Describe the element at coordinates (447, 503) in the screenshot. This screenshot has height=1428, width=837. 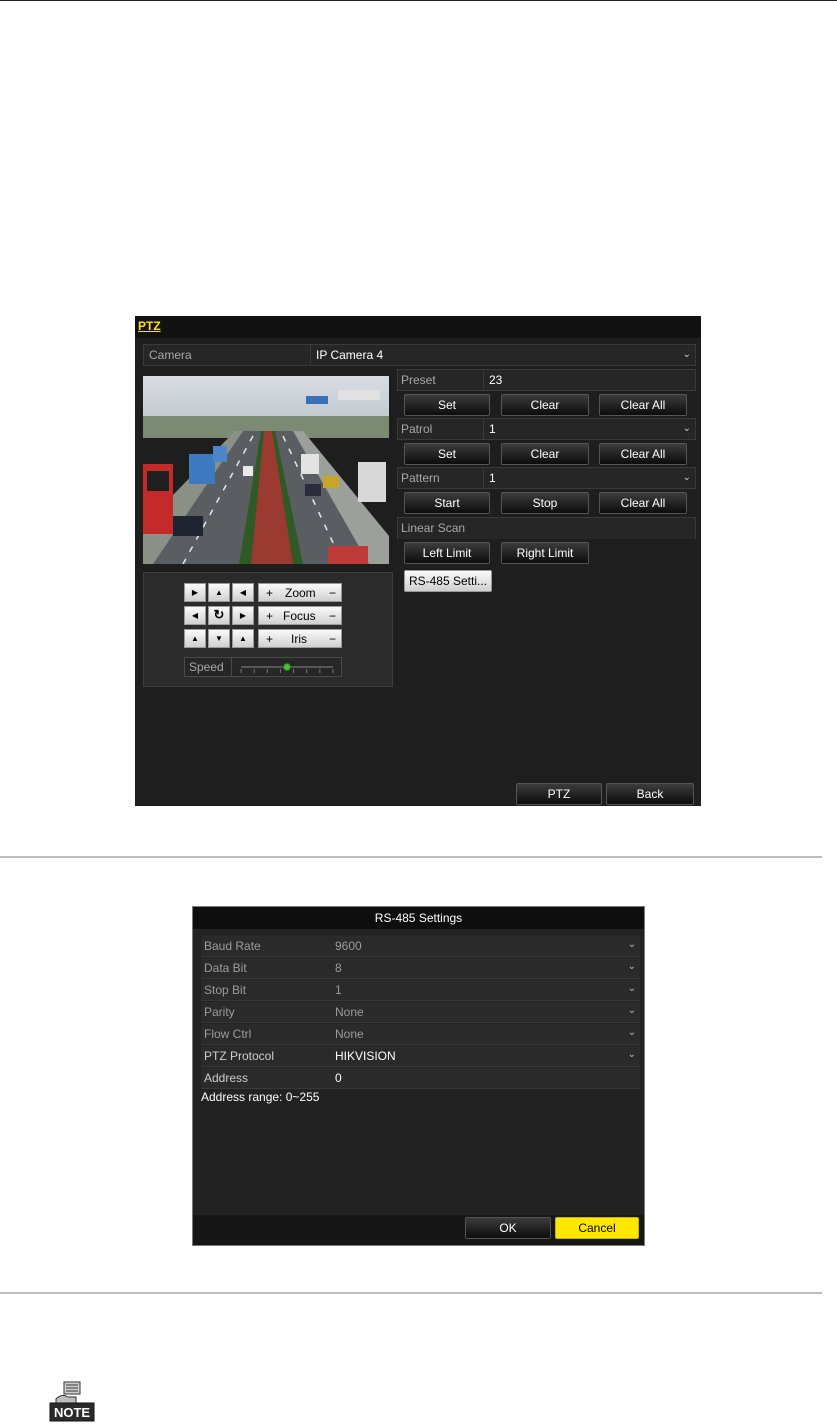
I see `pattern-start-button: Start` at that location.